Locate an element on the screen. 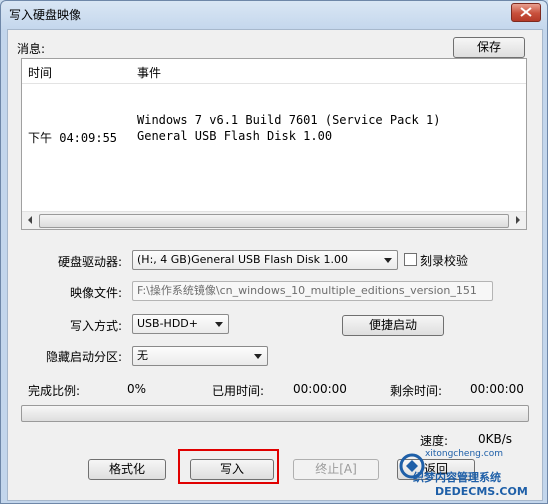 This screenshot has height=504, width=548. close-icon is located at coordinates (526, 12).